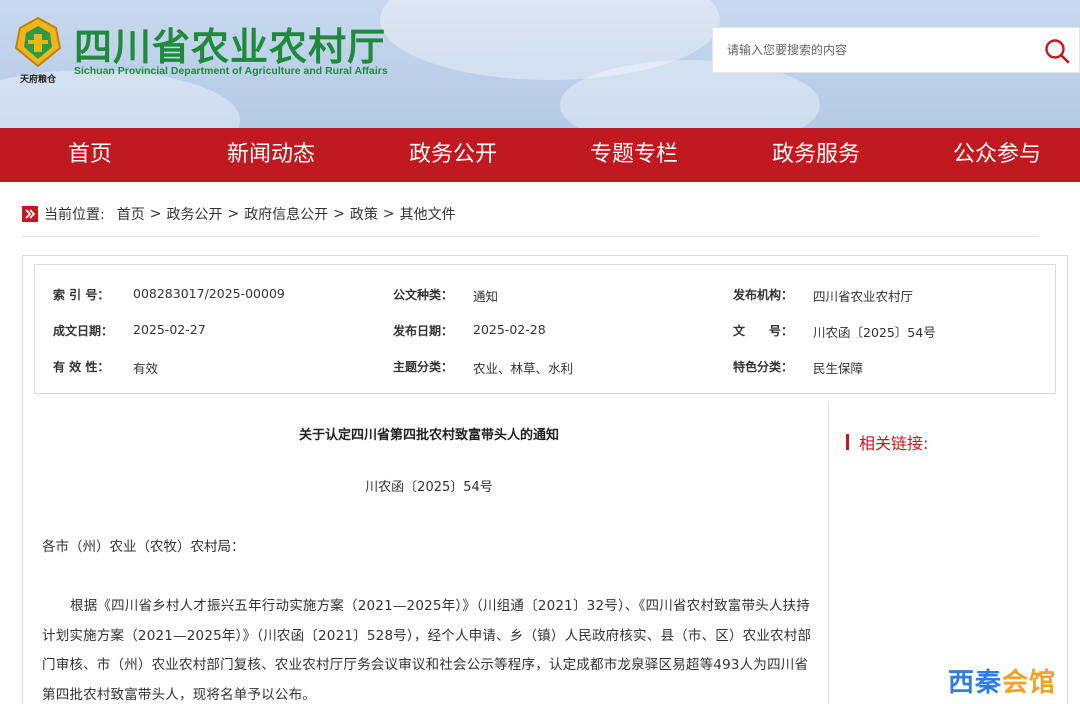 Image resolution: width=1080 pixels, height=704 pixels. I want to click on doctype-value: 通知, so click(486, 296).